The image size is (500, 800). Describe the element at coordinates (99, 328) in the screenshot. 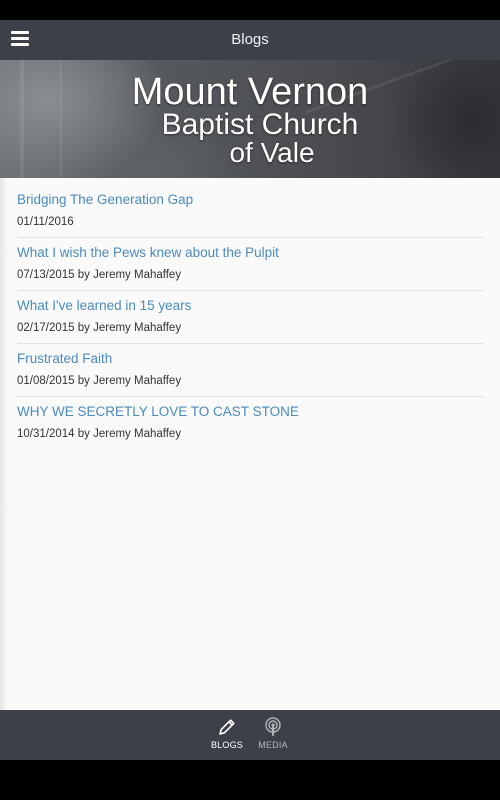

I see `post-meta: 02/17/2015 by Jeremy Mahaffey` at that location.